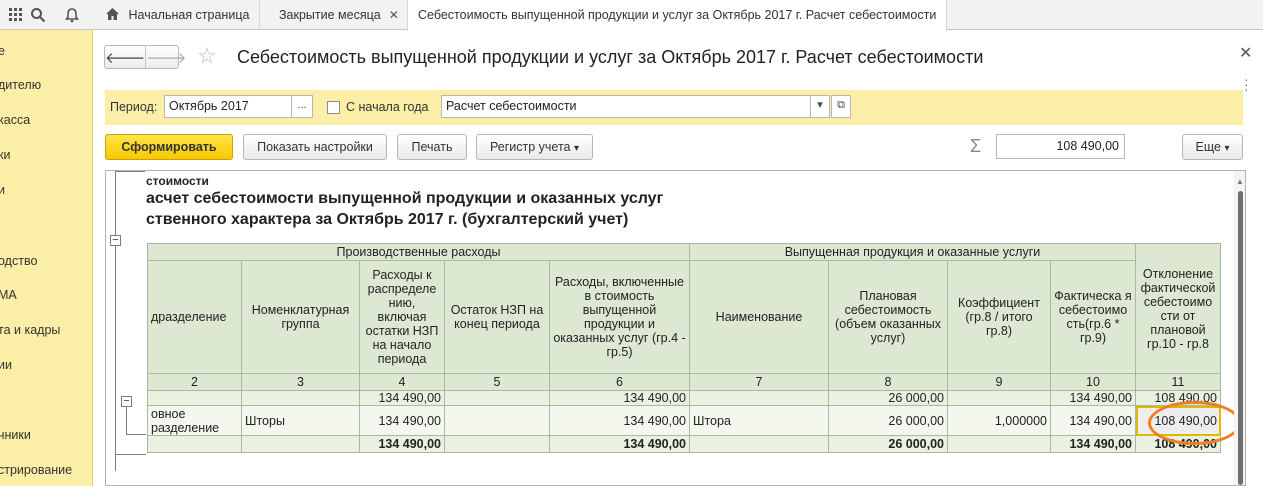 The height and width of the screenshot is (486, 1263). What do you see at coordinates (38, 15) in the screenshot?
I see `search-icon` at bounding box center [38, 15].